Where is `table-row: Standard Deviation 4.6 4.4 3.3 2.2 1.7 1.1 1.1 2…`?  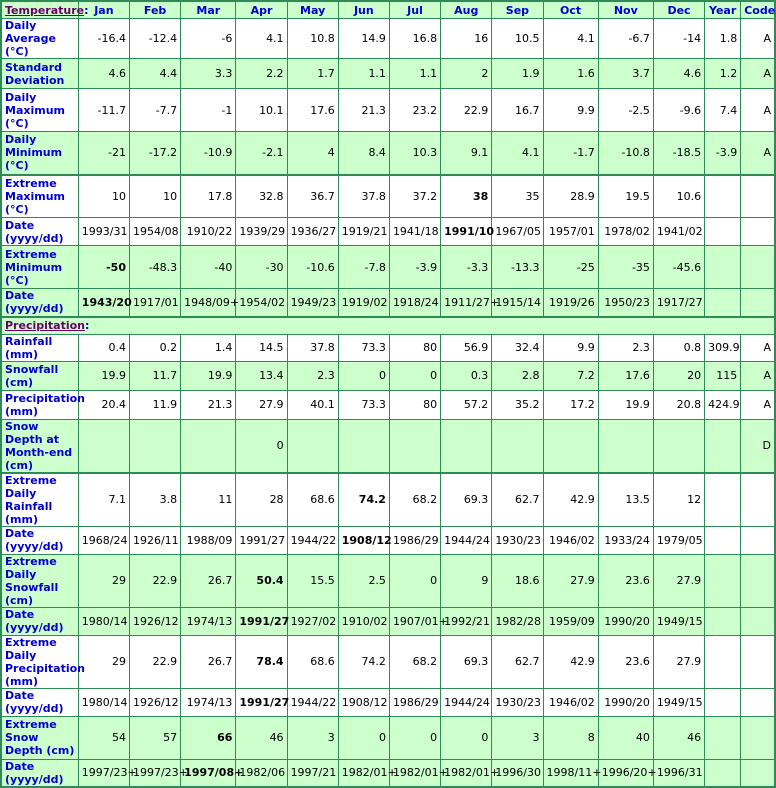 table-row: Standard Deviation 4.6 4.4 3.3 2.2 1.7 1.1 1.1 2… is located at coordinates (388, 73).